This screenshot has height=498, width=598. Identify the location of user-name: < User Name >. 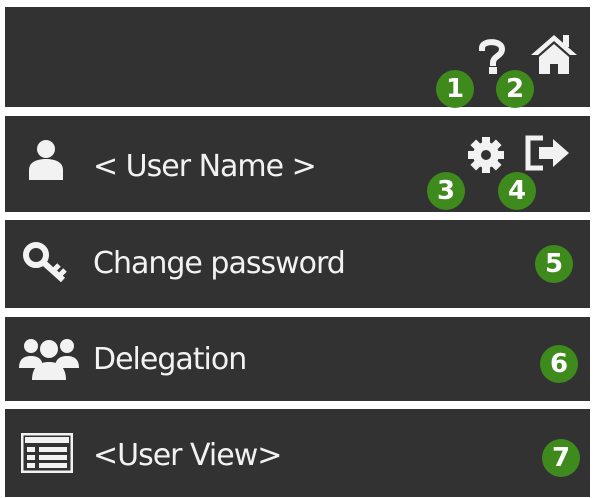
(205, 167).